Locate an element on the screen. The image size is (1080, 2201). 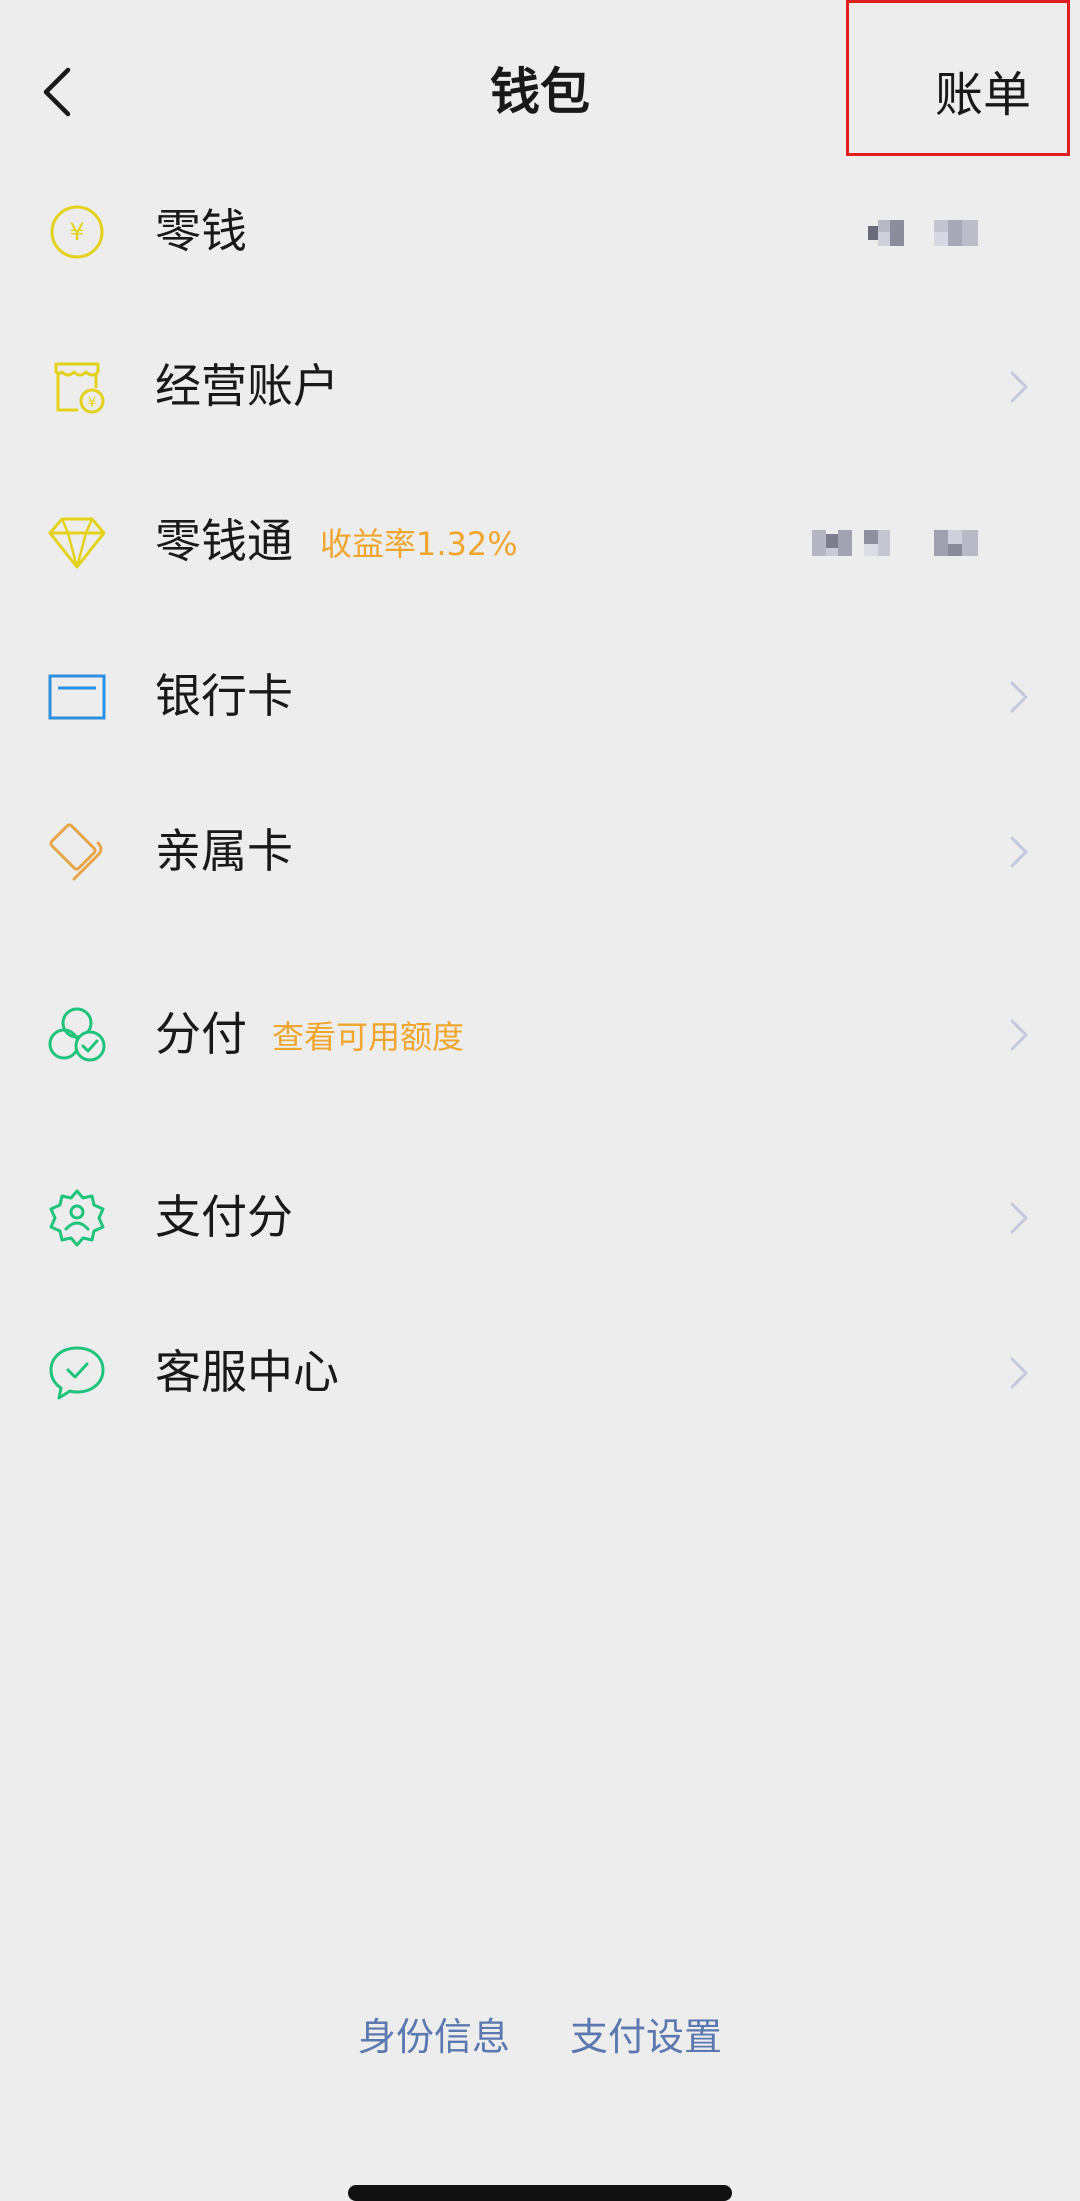
navigation-bar: 钱包 账单 is located at coordinates (540, 92).